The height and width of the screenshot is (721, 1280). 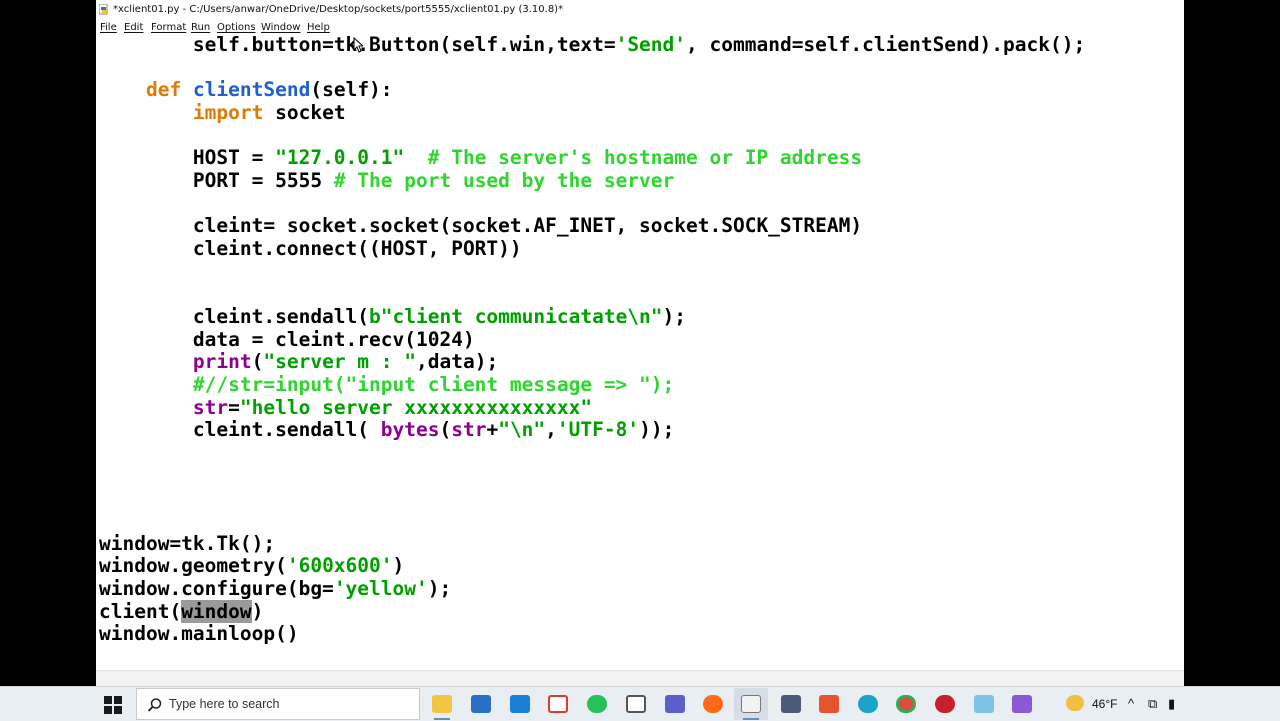 I want to click on python-file-icon, so click(x=103, y=9).